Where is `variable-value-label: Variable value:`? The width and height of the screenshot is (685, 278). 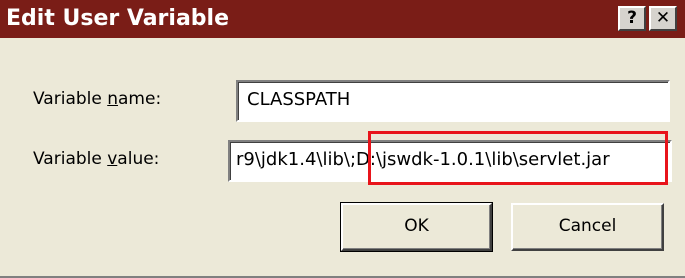
variable-value-label: Variable value: is located at coordinates (96, 159).